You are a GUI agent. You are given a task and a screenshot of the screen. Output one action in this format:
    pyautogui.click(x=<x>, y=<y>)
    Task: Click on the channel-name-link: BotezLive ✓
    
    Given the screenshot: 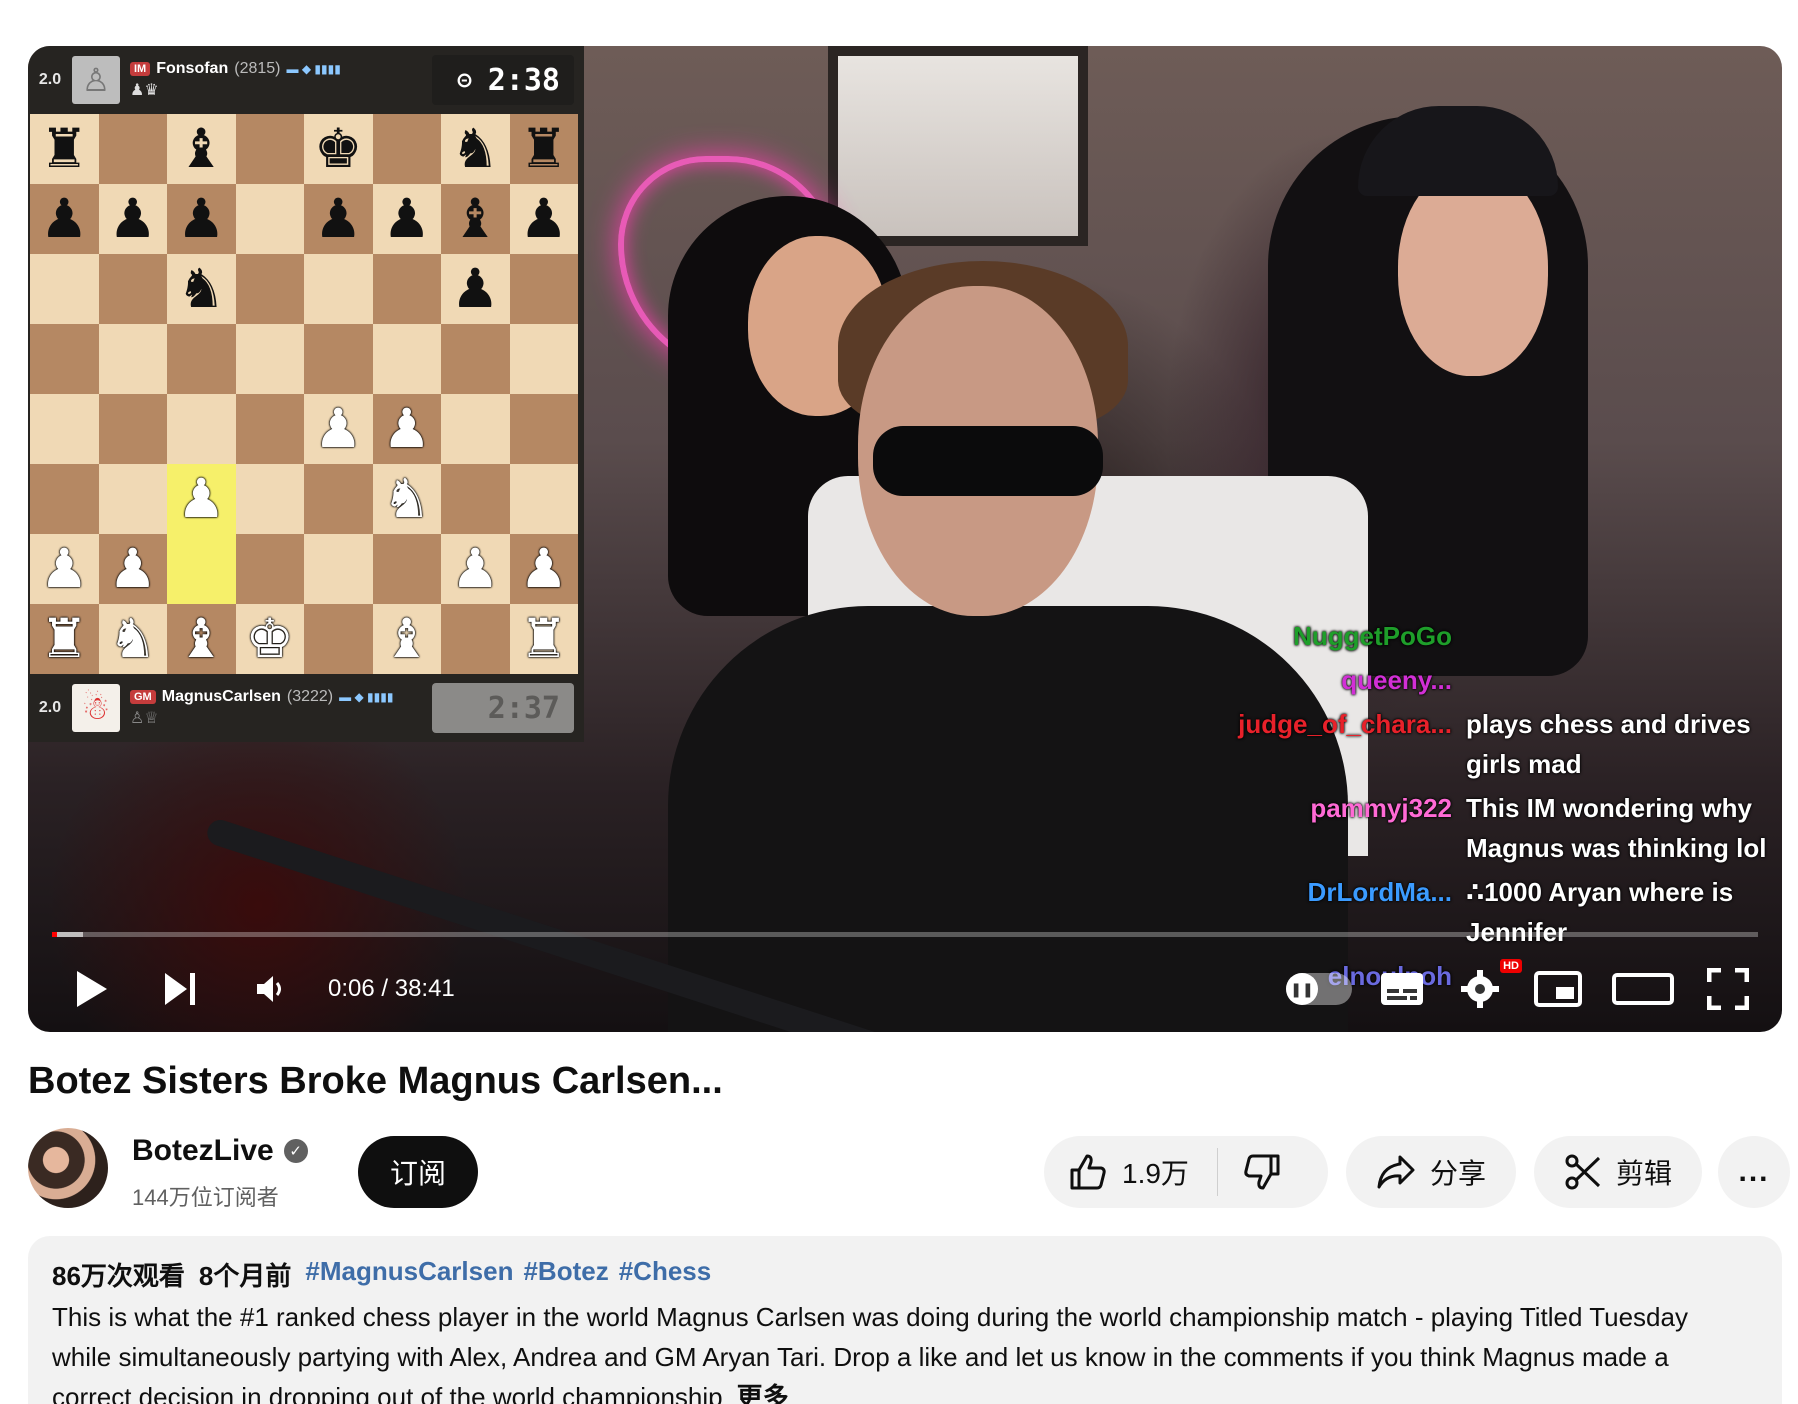 What is the action you would take?
    pyautogui.click(x=220, y=1151)
    